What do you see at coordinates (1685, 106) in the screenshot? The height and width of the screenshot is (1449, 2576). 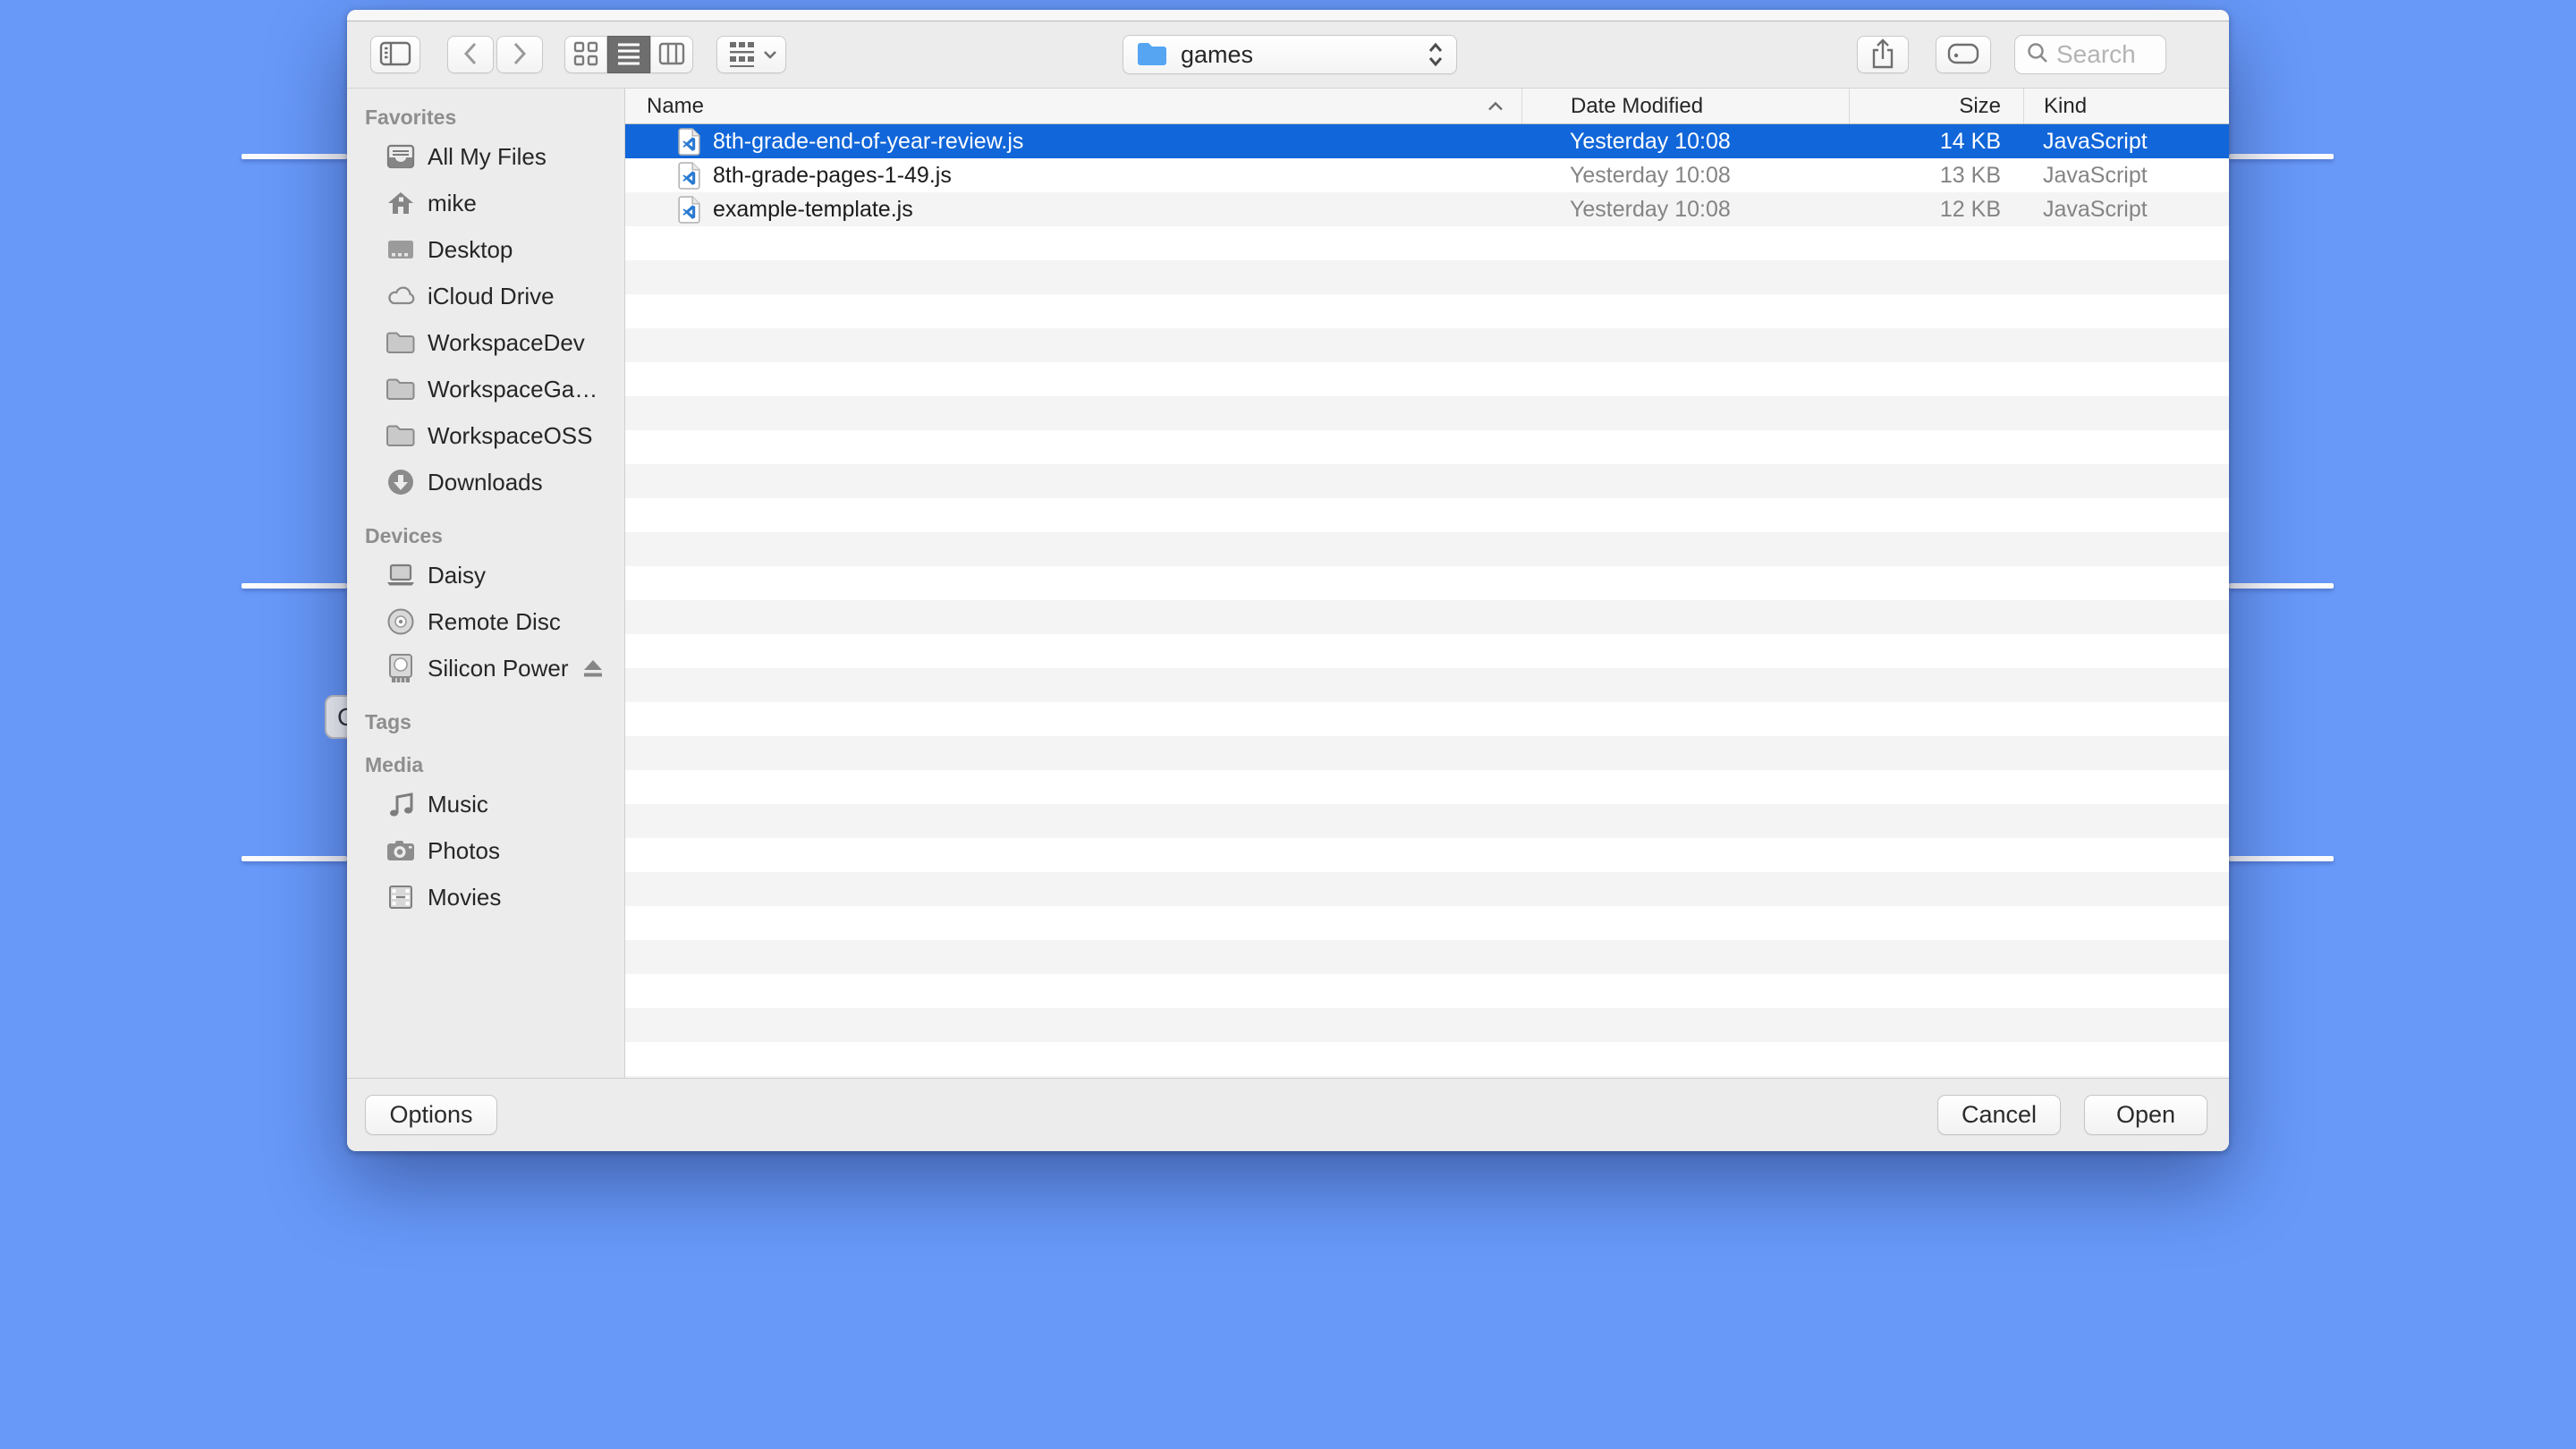 I see `column-header-date-modified: Date Modified` at bounding box center [1685, 106].